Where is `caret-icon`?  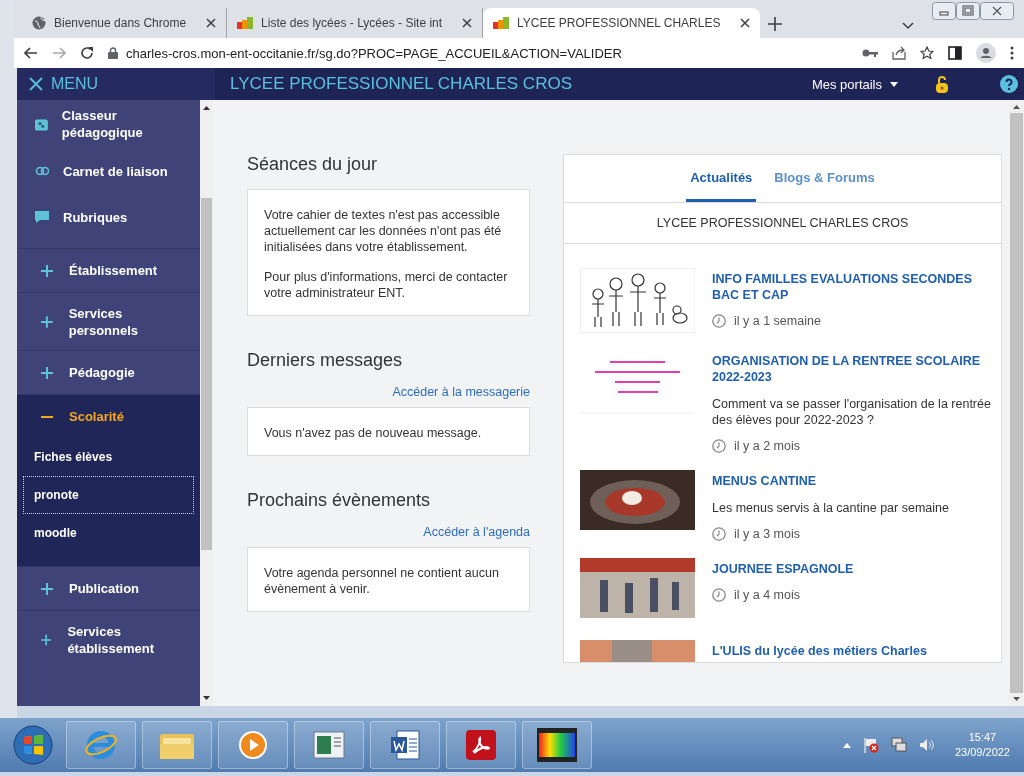
caret-icon is located at coordinates (894, 84).